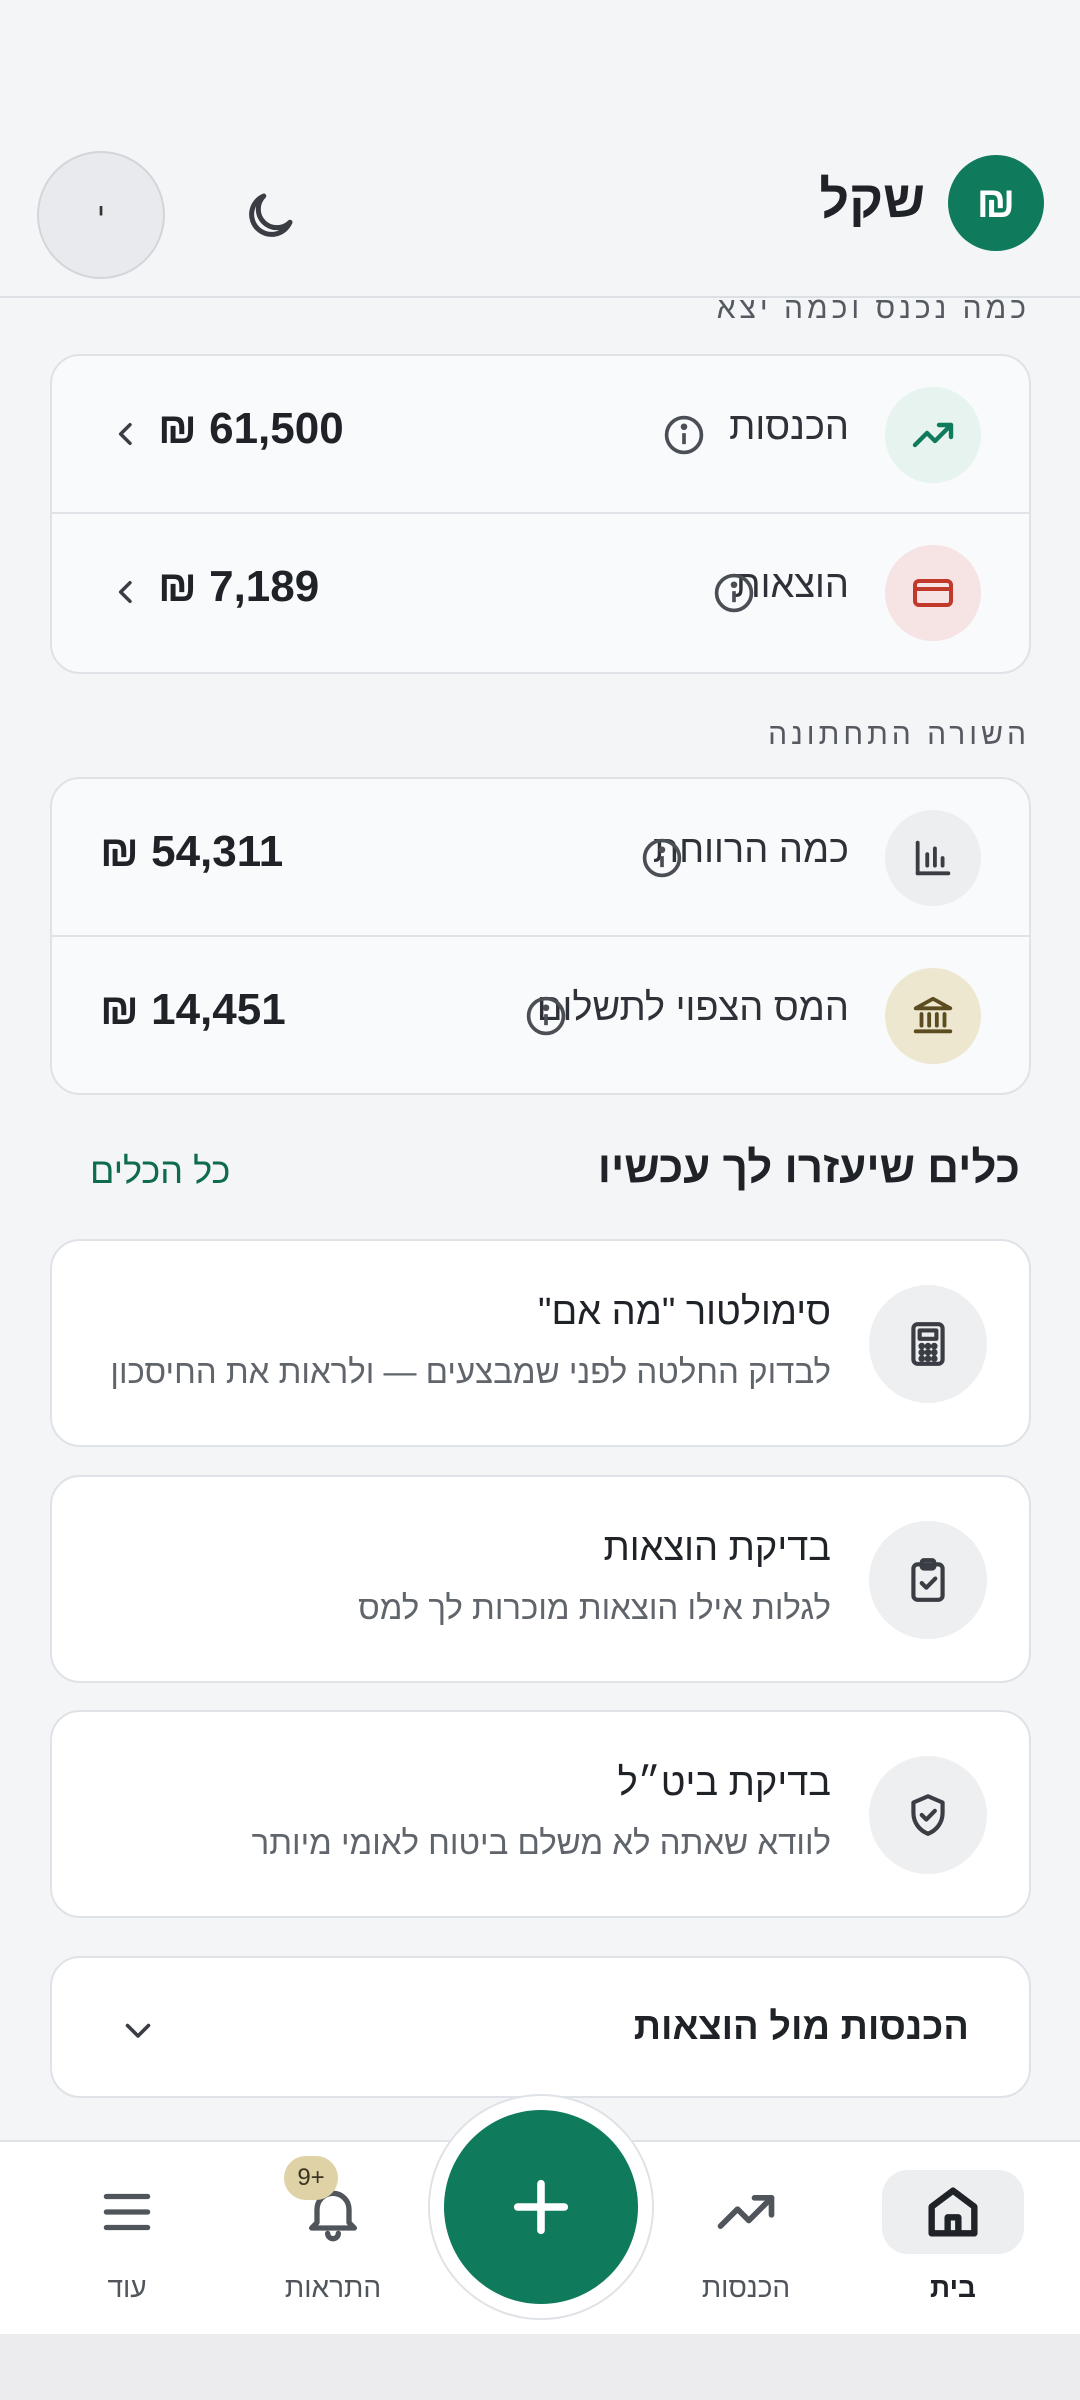  I want to click on home-icon, so click(953, 2212).